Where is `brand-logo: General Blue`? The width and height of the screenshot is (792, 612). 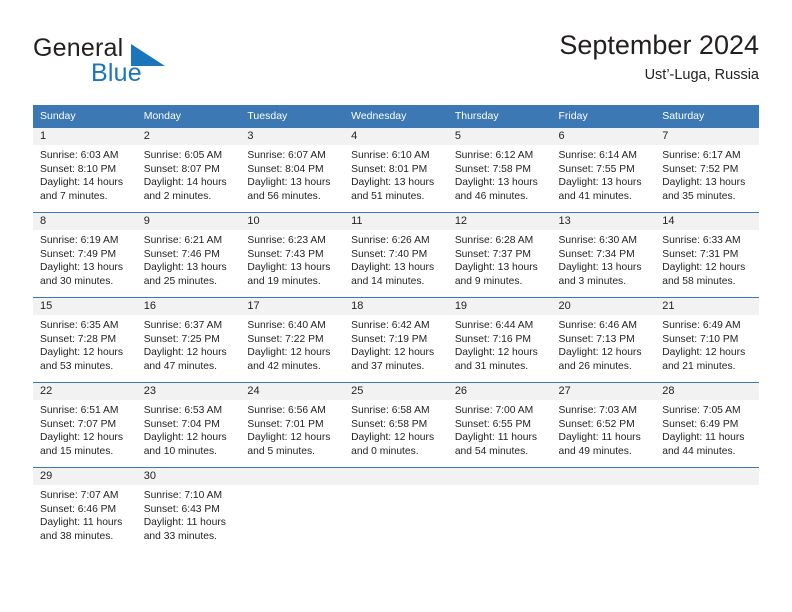 brand-logo: General Blue is located at coordinates (133, 63).